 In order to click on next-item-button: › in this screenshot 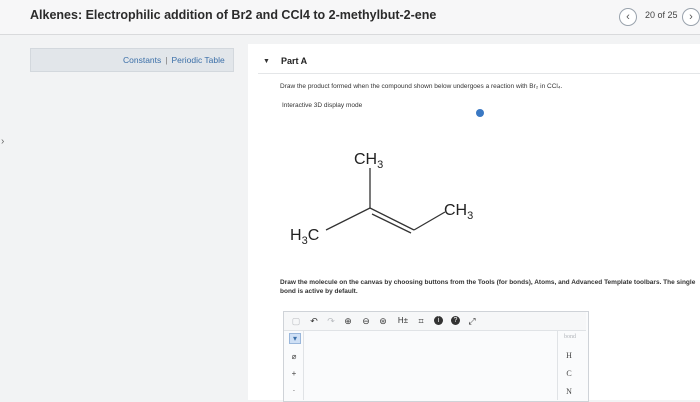, I will do `click(691, 17)`.